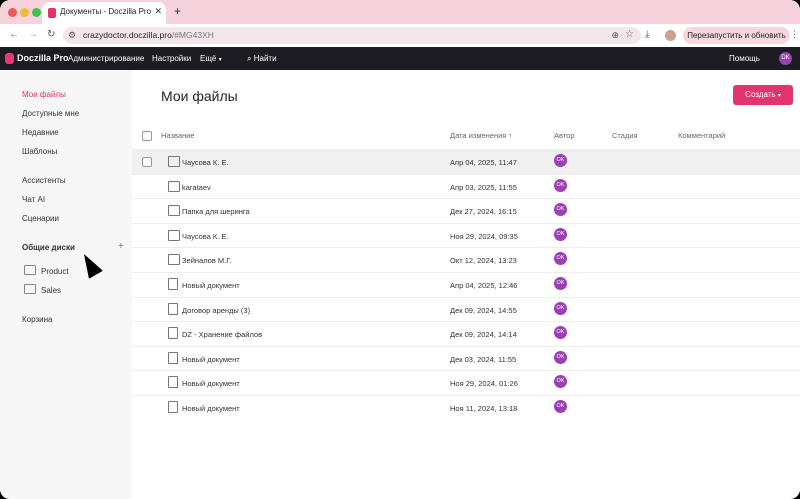  What do you see at coordinates (670, 35) in the screenshot?
I see `browser-profile-avatar` at bounding box center [670, 35].